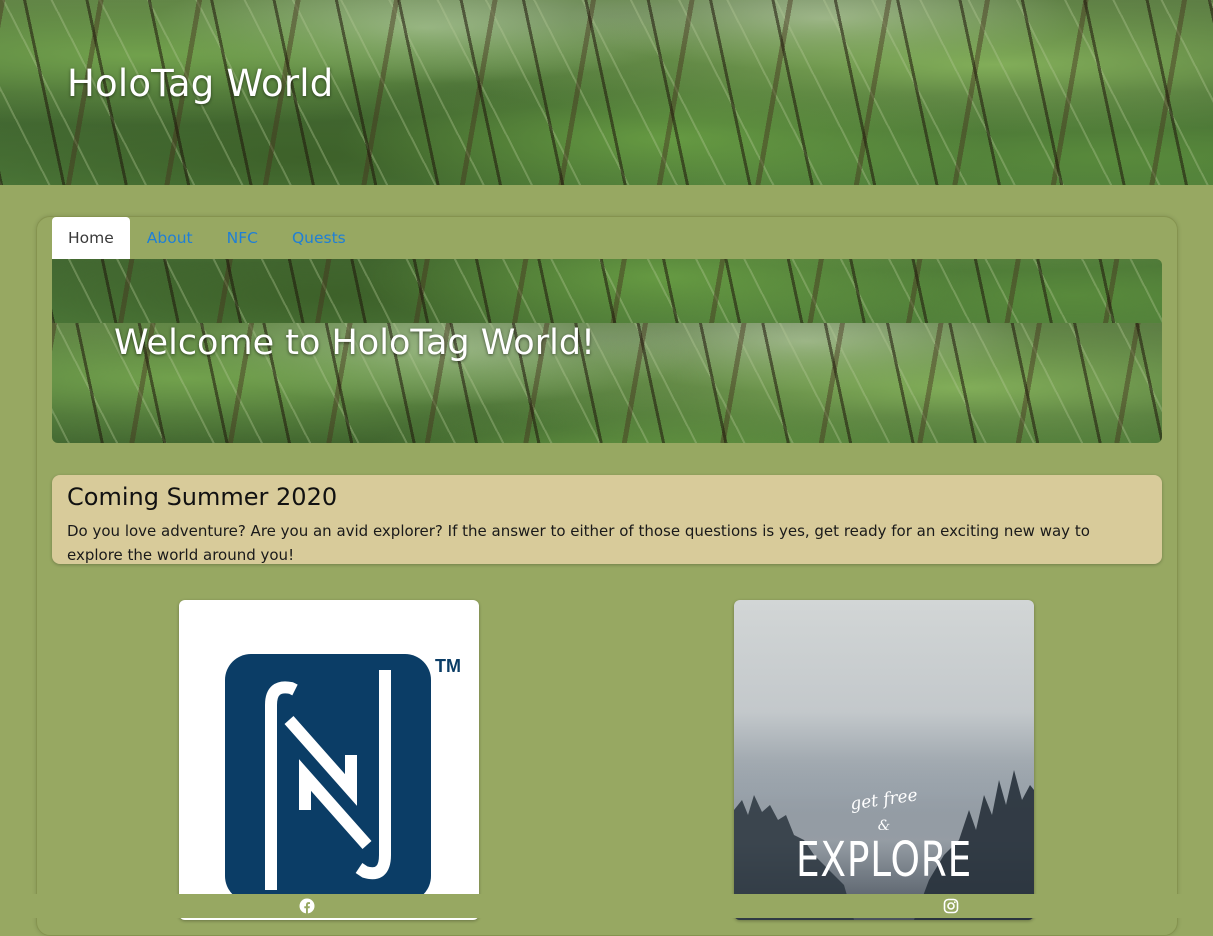  I want to click on nfc-card: TM, so click(329, 760).